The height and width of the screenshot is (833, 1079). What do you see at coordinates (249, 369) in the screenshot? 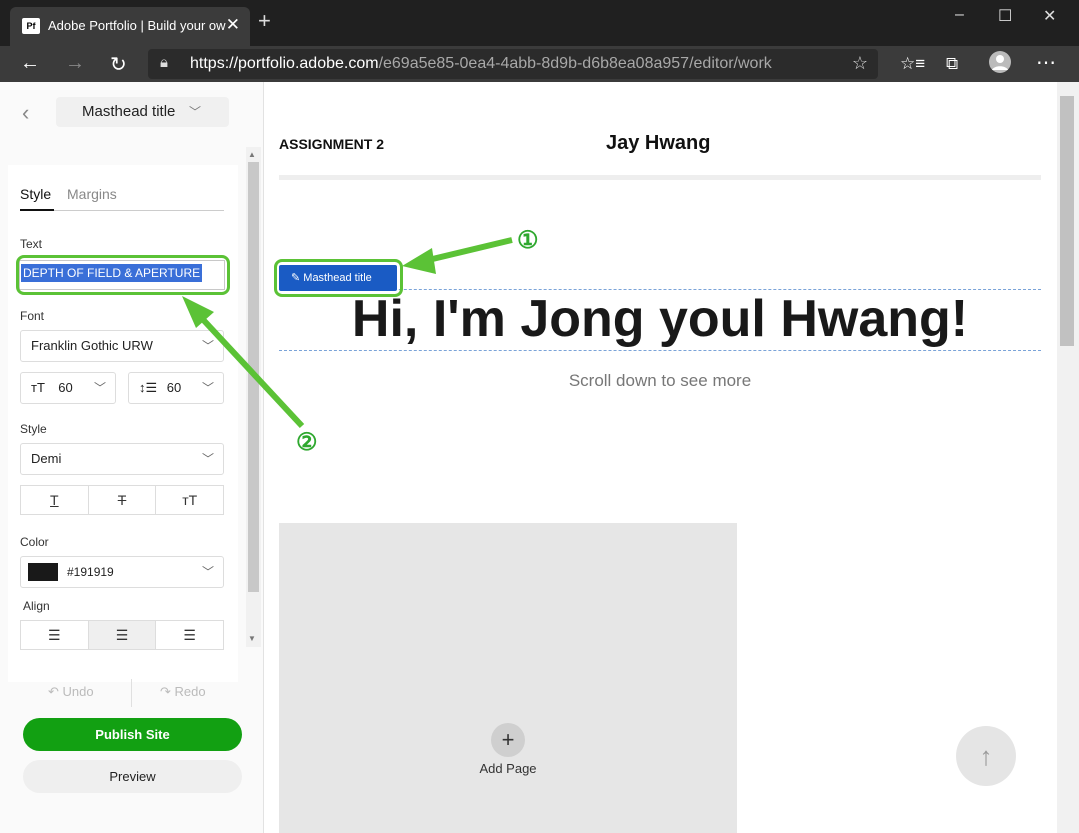
I see `arrow-2-line` at bounding box center [249, 369].